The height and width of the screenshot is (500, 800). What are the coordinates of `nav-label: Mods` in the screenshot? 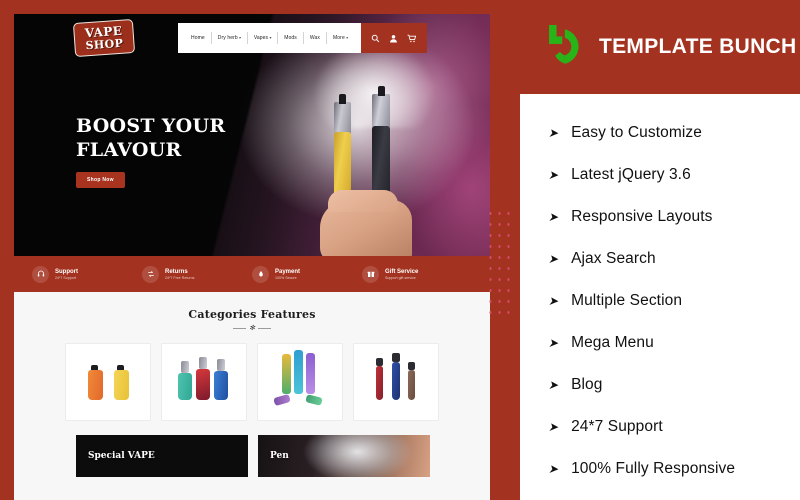 It's located at (290, 38).